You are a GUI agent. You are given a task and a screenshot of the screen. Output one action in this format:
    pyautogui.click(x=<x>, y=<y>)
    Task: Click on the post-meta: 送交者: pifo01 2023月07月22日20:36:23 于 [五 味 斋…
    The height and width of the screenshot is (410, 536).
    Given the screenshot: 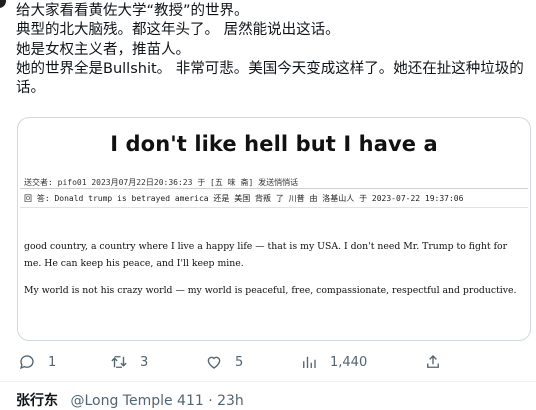 What is the action you would take?
    pyautogui.click(x=161, y=182)
    